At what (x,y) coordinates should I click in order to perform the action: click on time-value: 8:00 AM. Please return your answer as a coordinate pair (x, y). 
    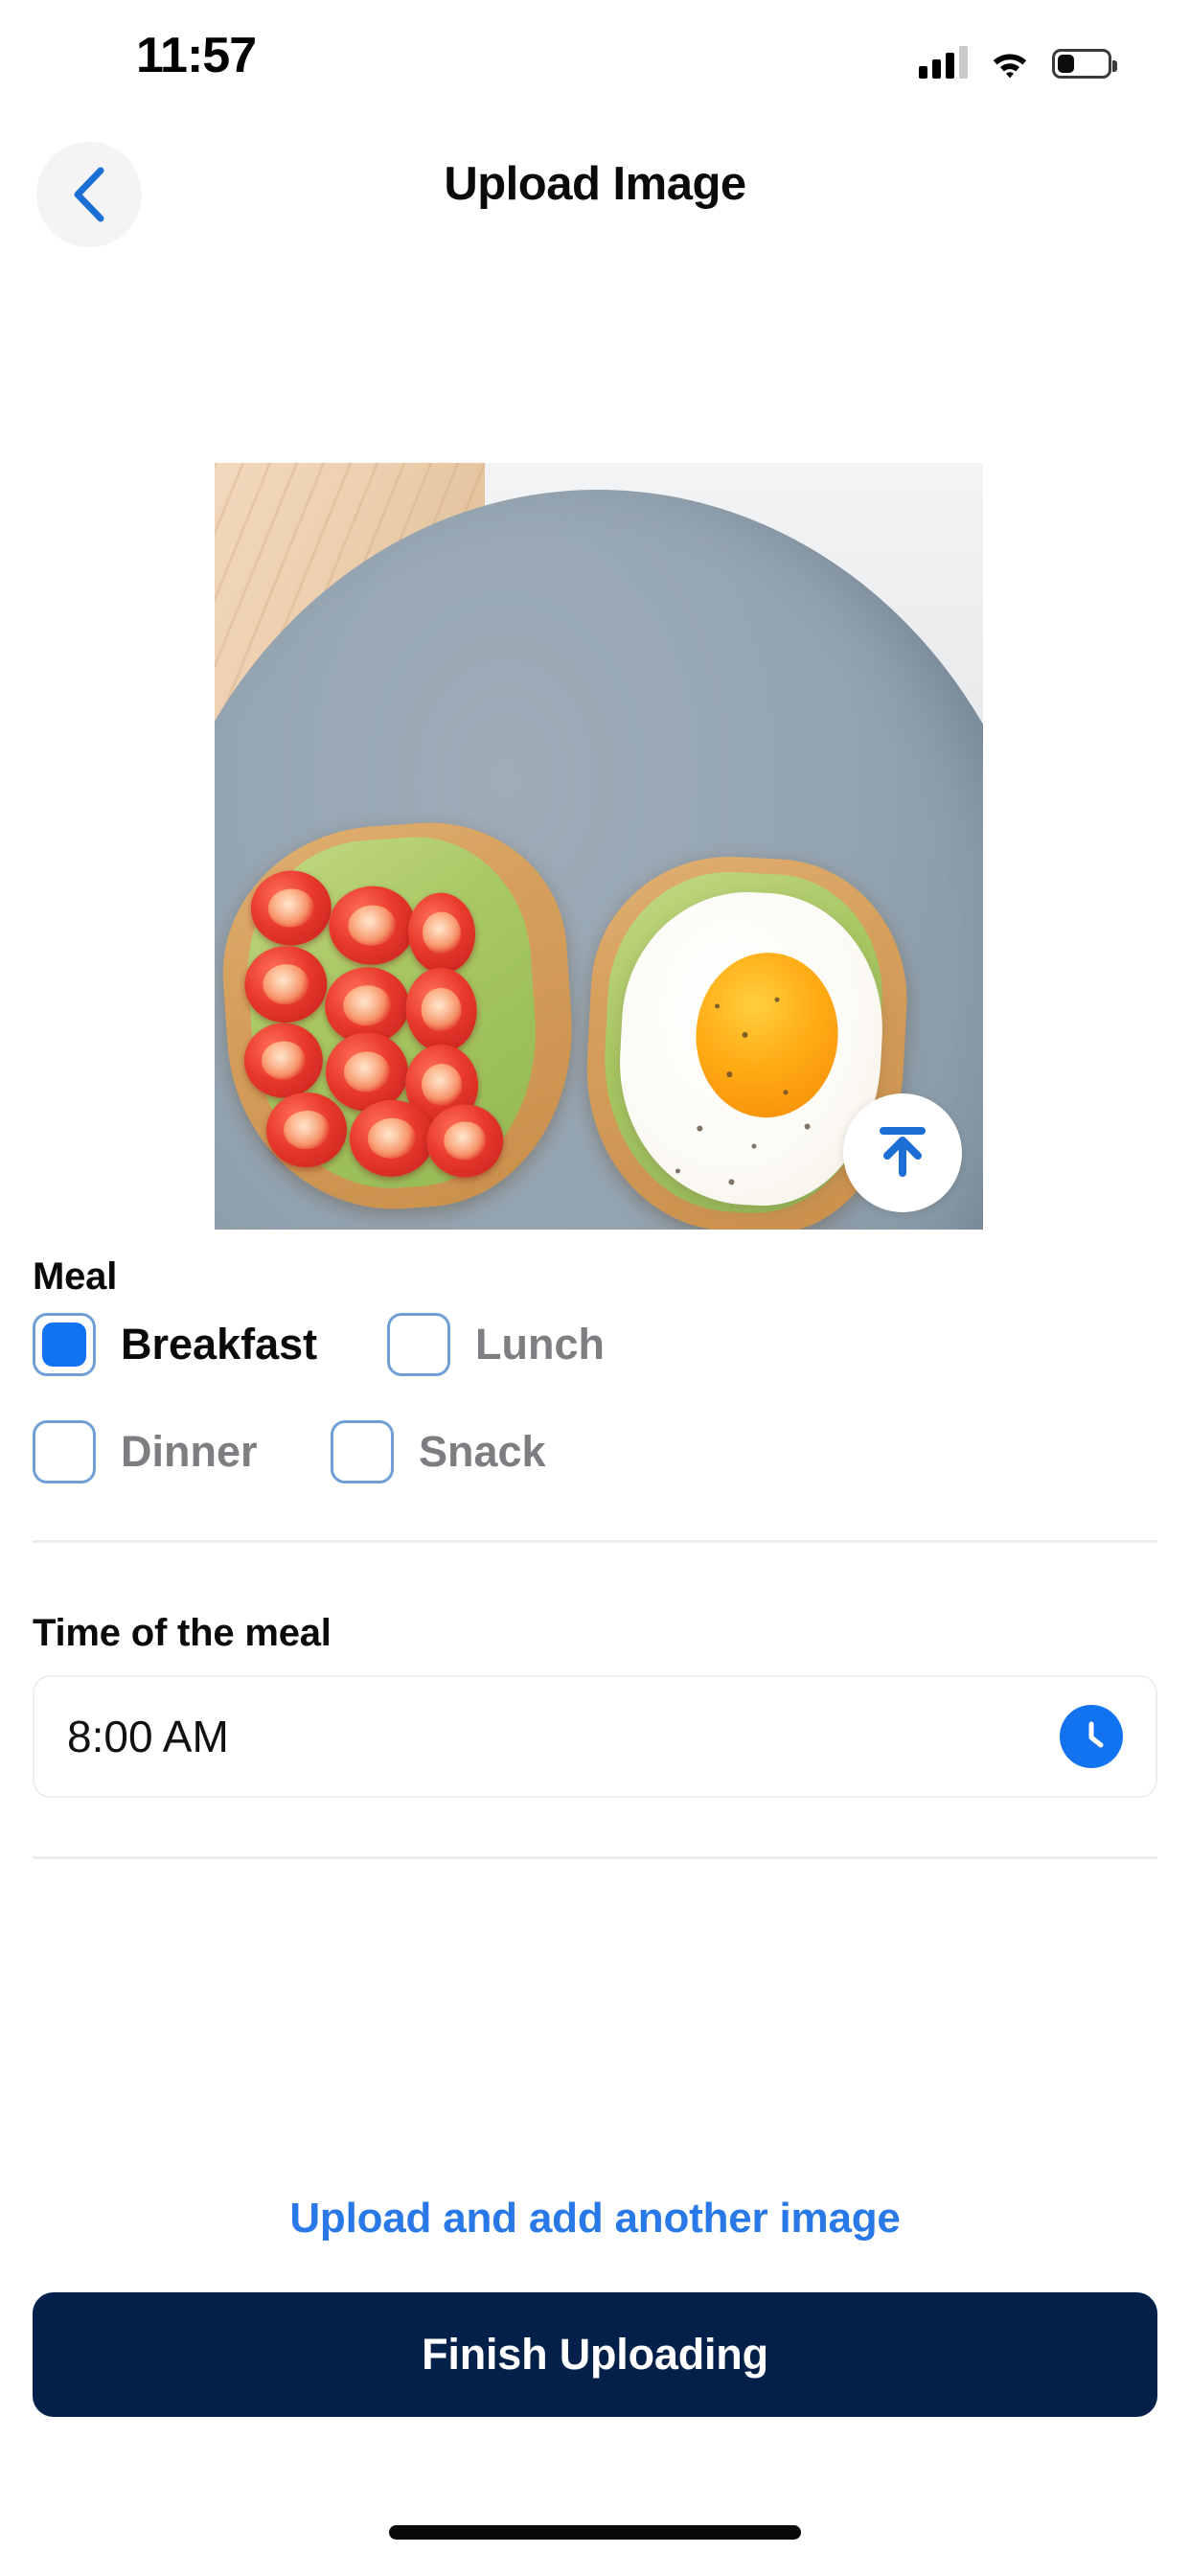
    Looking at the image, I should click on (148, 1736).